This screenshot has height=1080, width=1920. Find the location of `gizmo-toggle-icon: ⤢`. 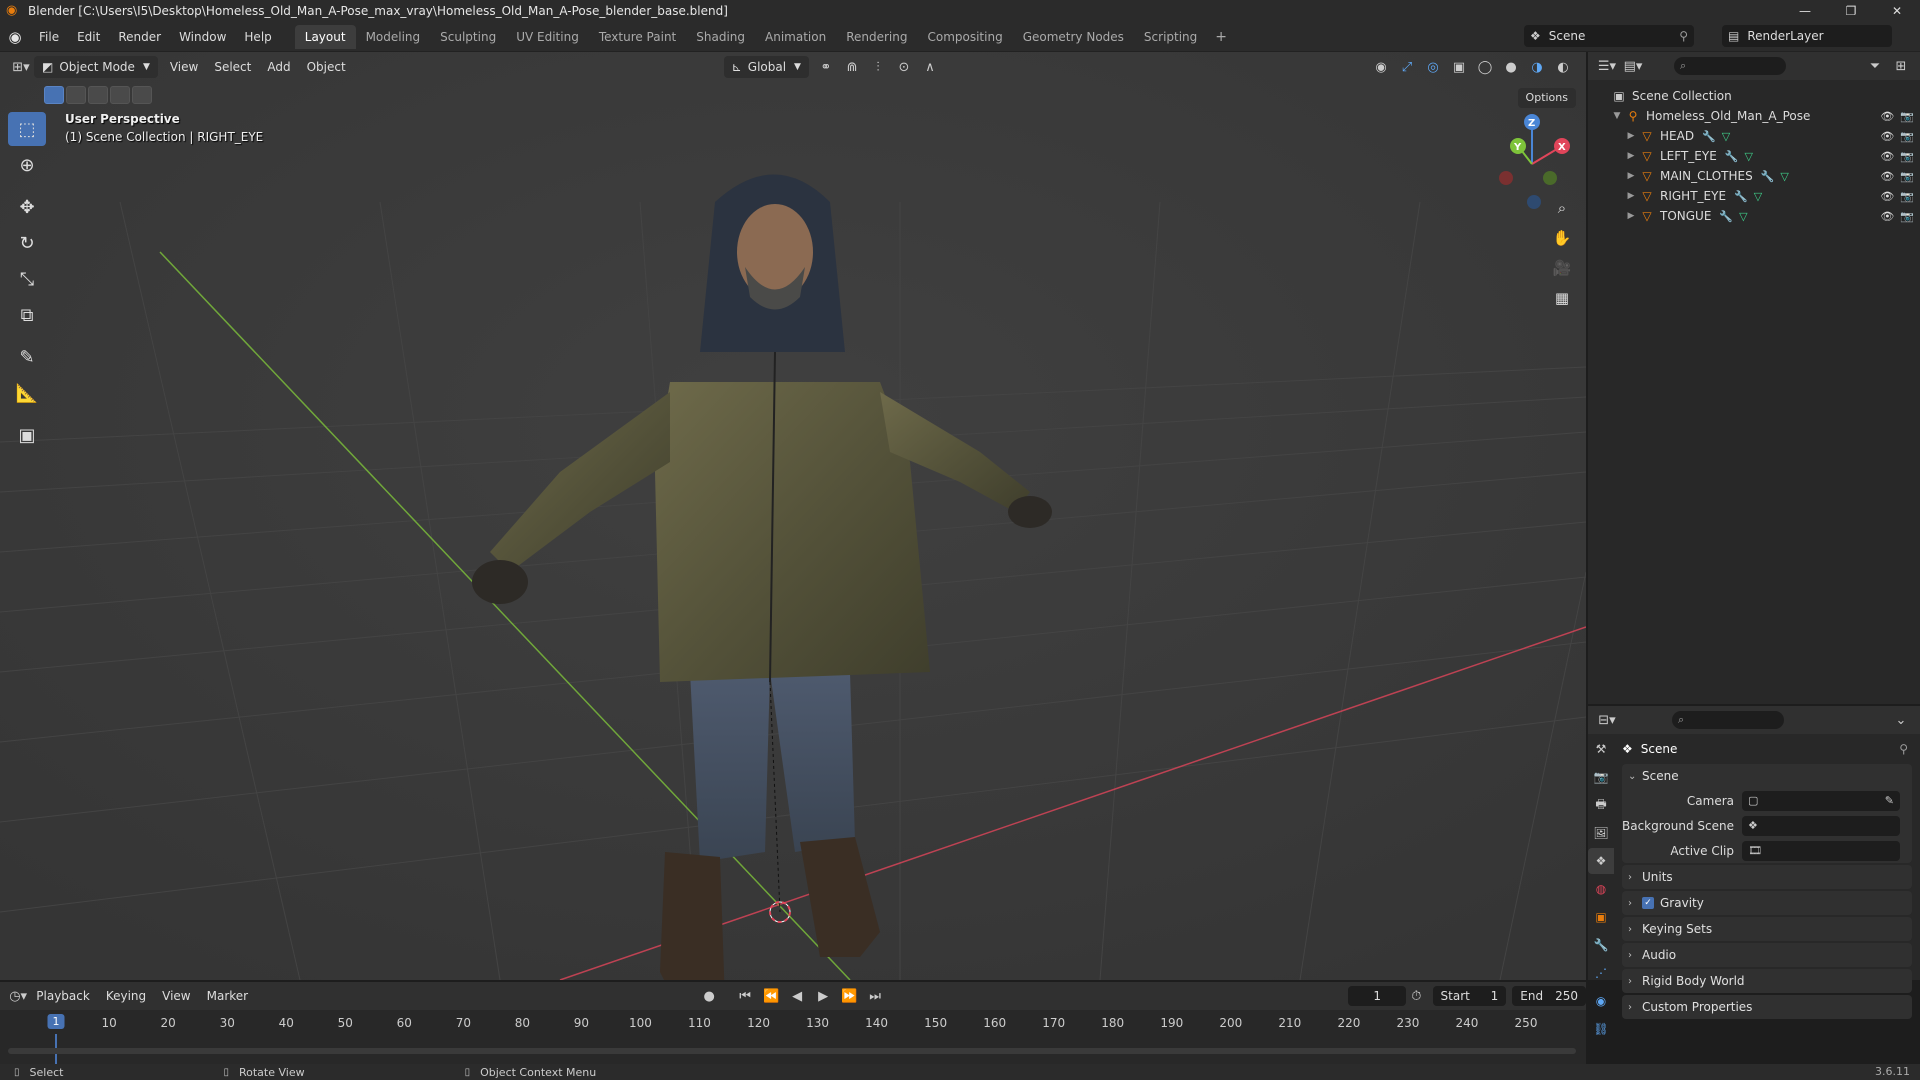

gizmo-toggle-icon: ⤢ is located at coordinates (1407, 67).